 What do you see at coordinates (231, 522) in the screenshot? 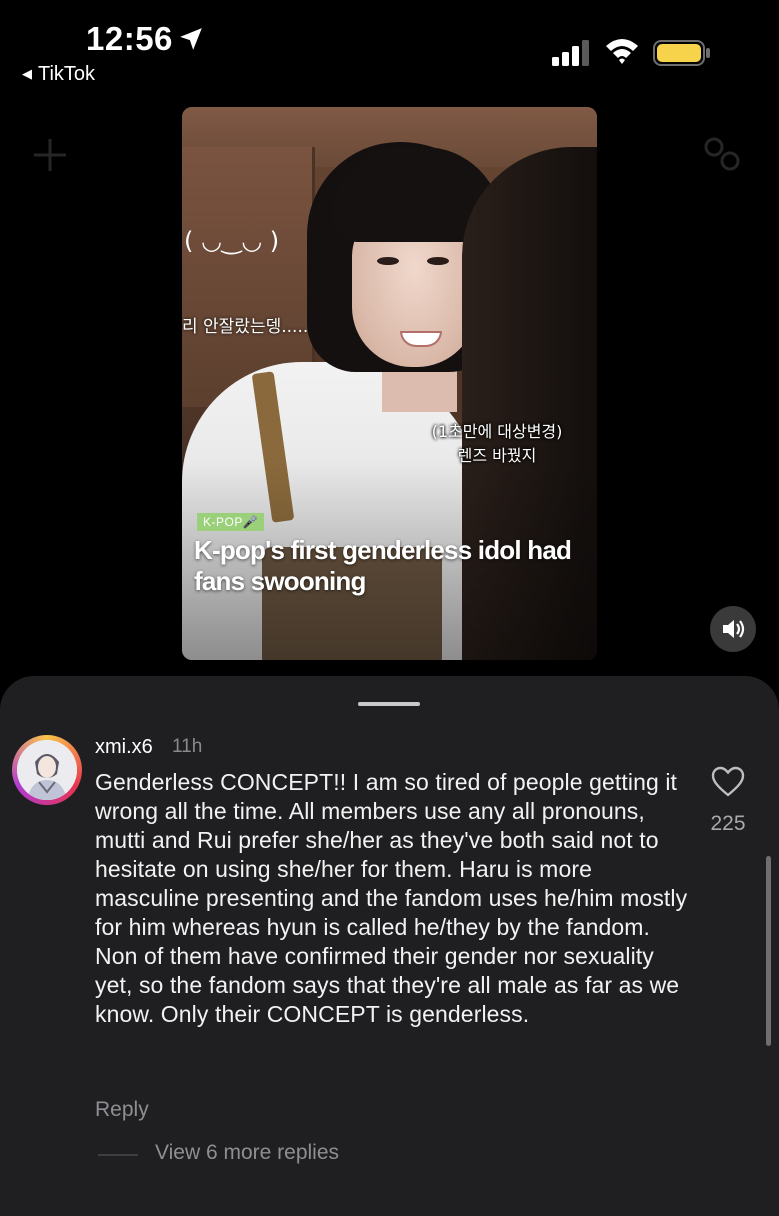
I see `kpop-tag: K-POP🎤` at bounding box center [231, 522].